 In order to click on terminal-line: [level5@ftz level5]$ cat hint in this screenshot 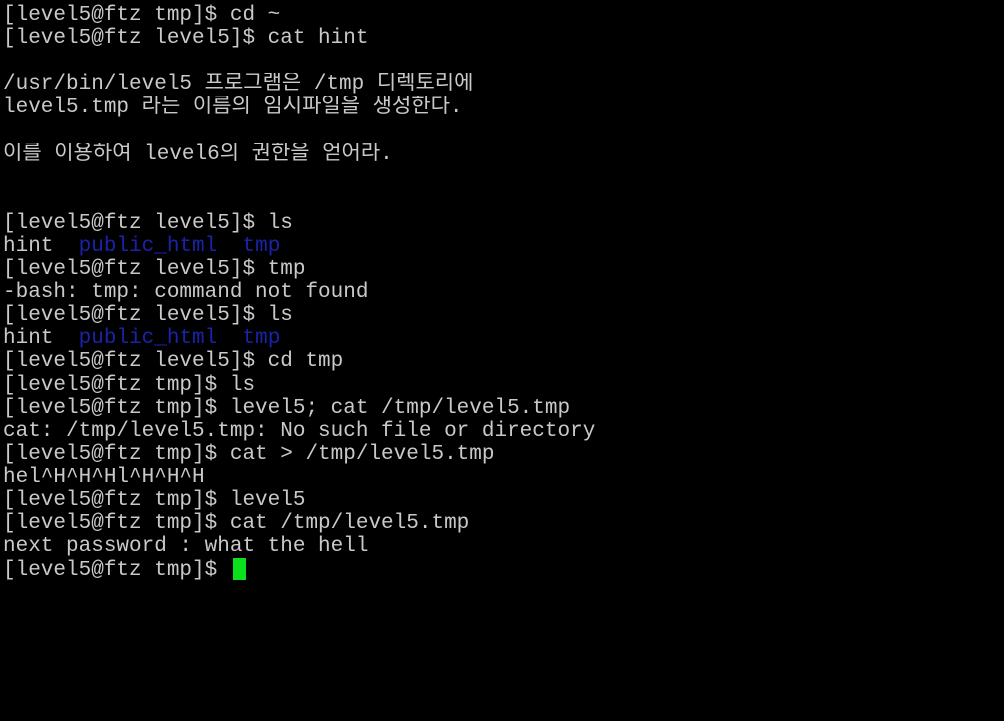, I will do `click(186, 39)`.